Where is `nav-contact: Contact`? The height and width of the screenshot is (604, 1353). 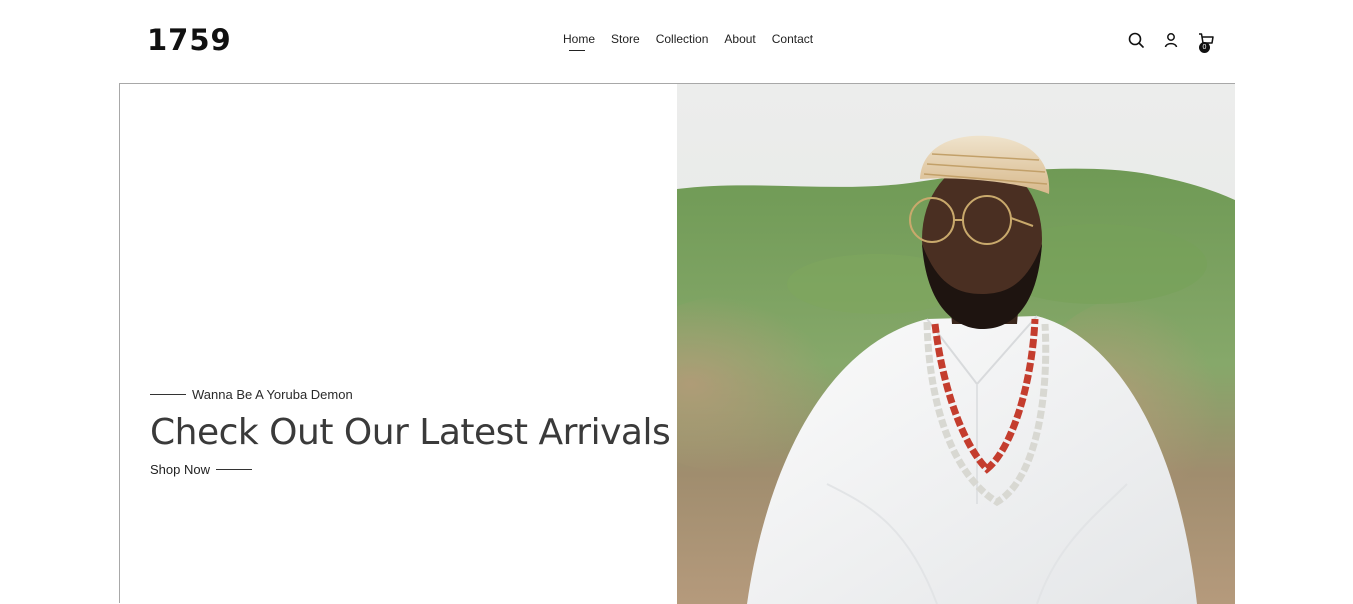 nav-contact: Contact is located at coordinates (792, 39).